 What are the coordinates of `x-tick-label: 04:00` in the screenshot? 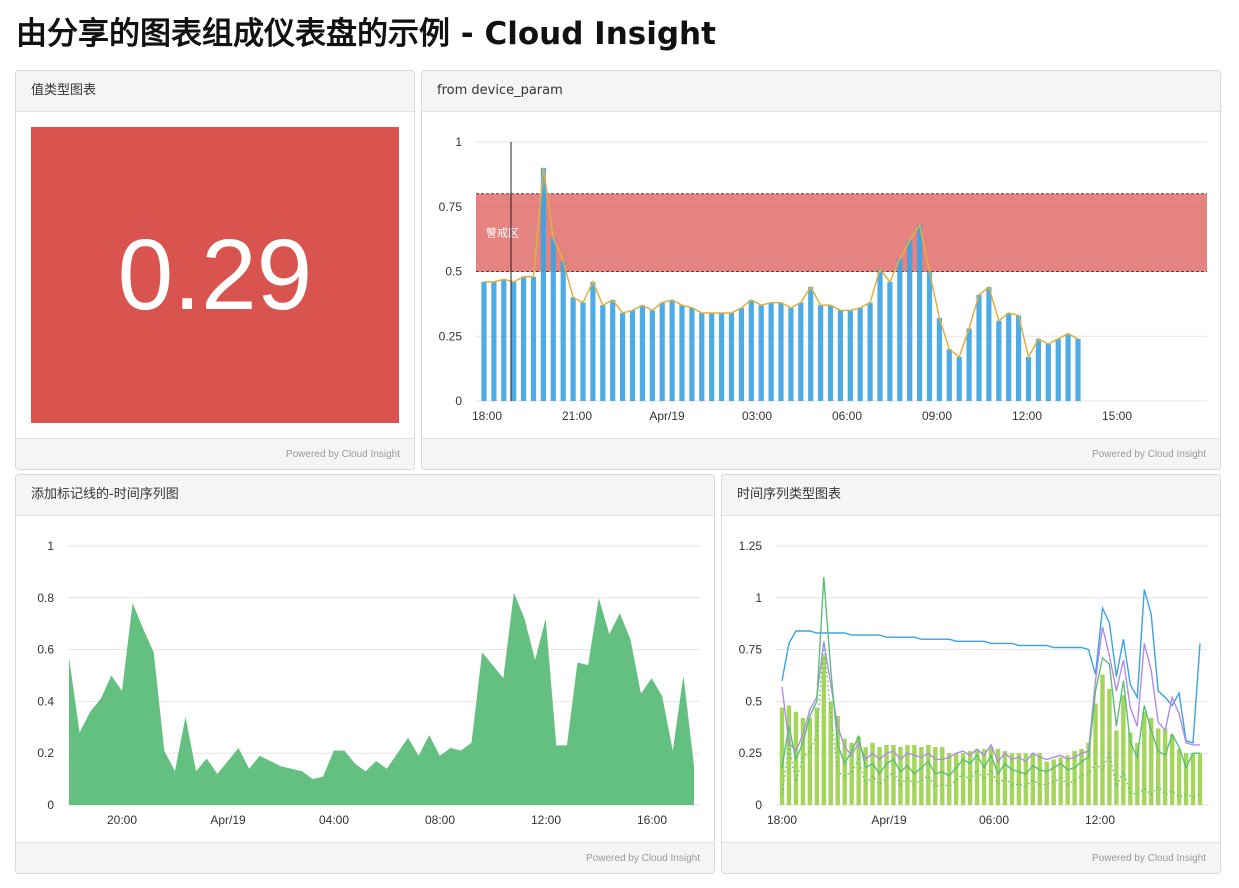 It's located at (334, 820).